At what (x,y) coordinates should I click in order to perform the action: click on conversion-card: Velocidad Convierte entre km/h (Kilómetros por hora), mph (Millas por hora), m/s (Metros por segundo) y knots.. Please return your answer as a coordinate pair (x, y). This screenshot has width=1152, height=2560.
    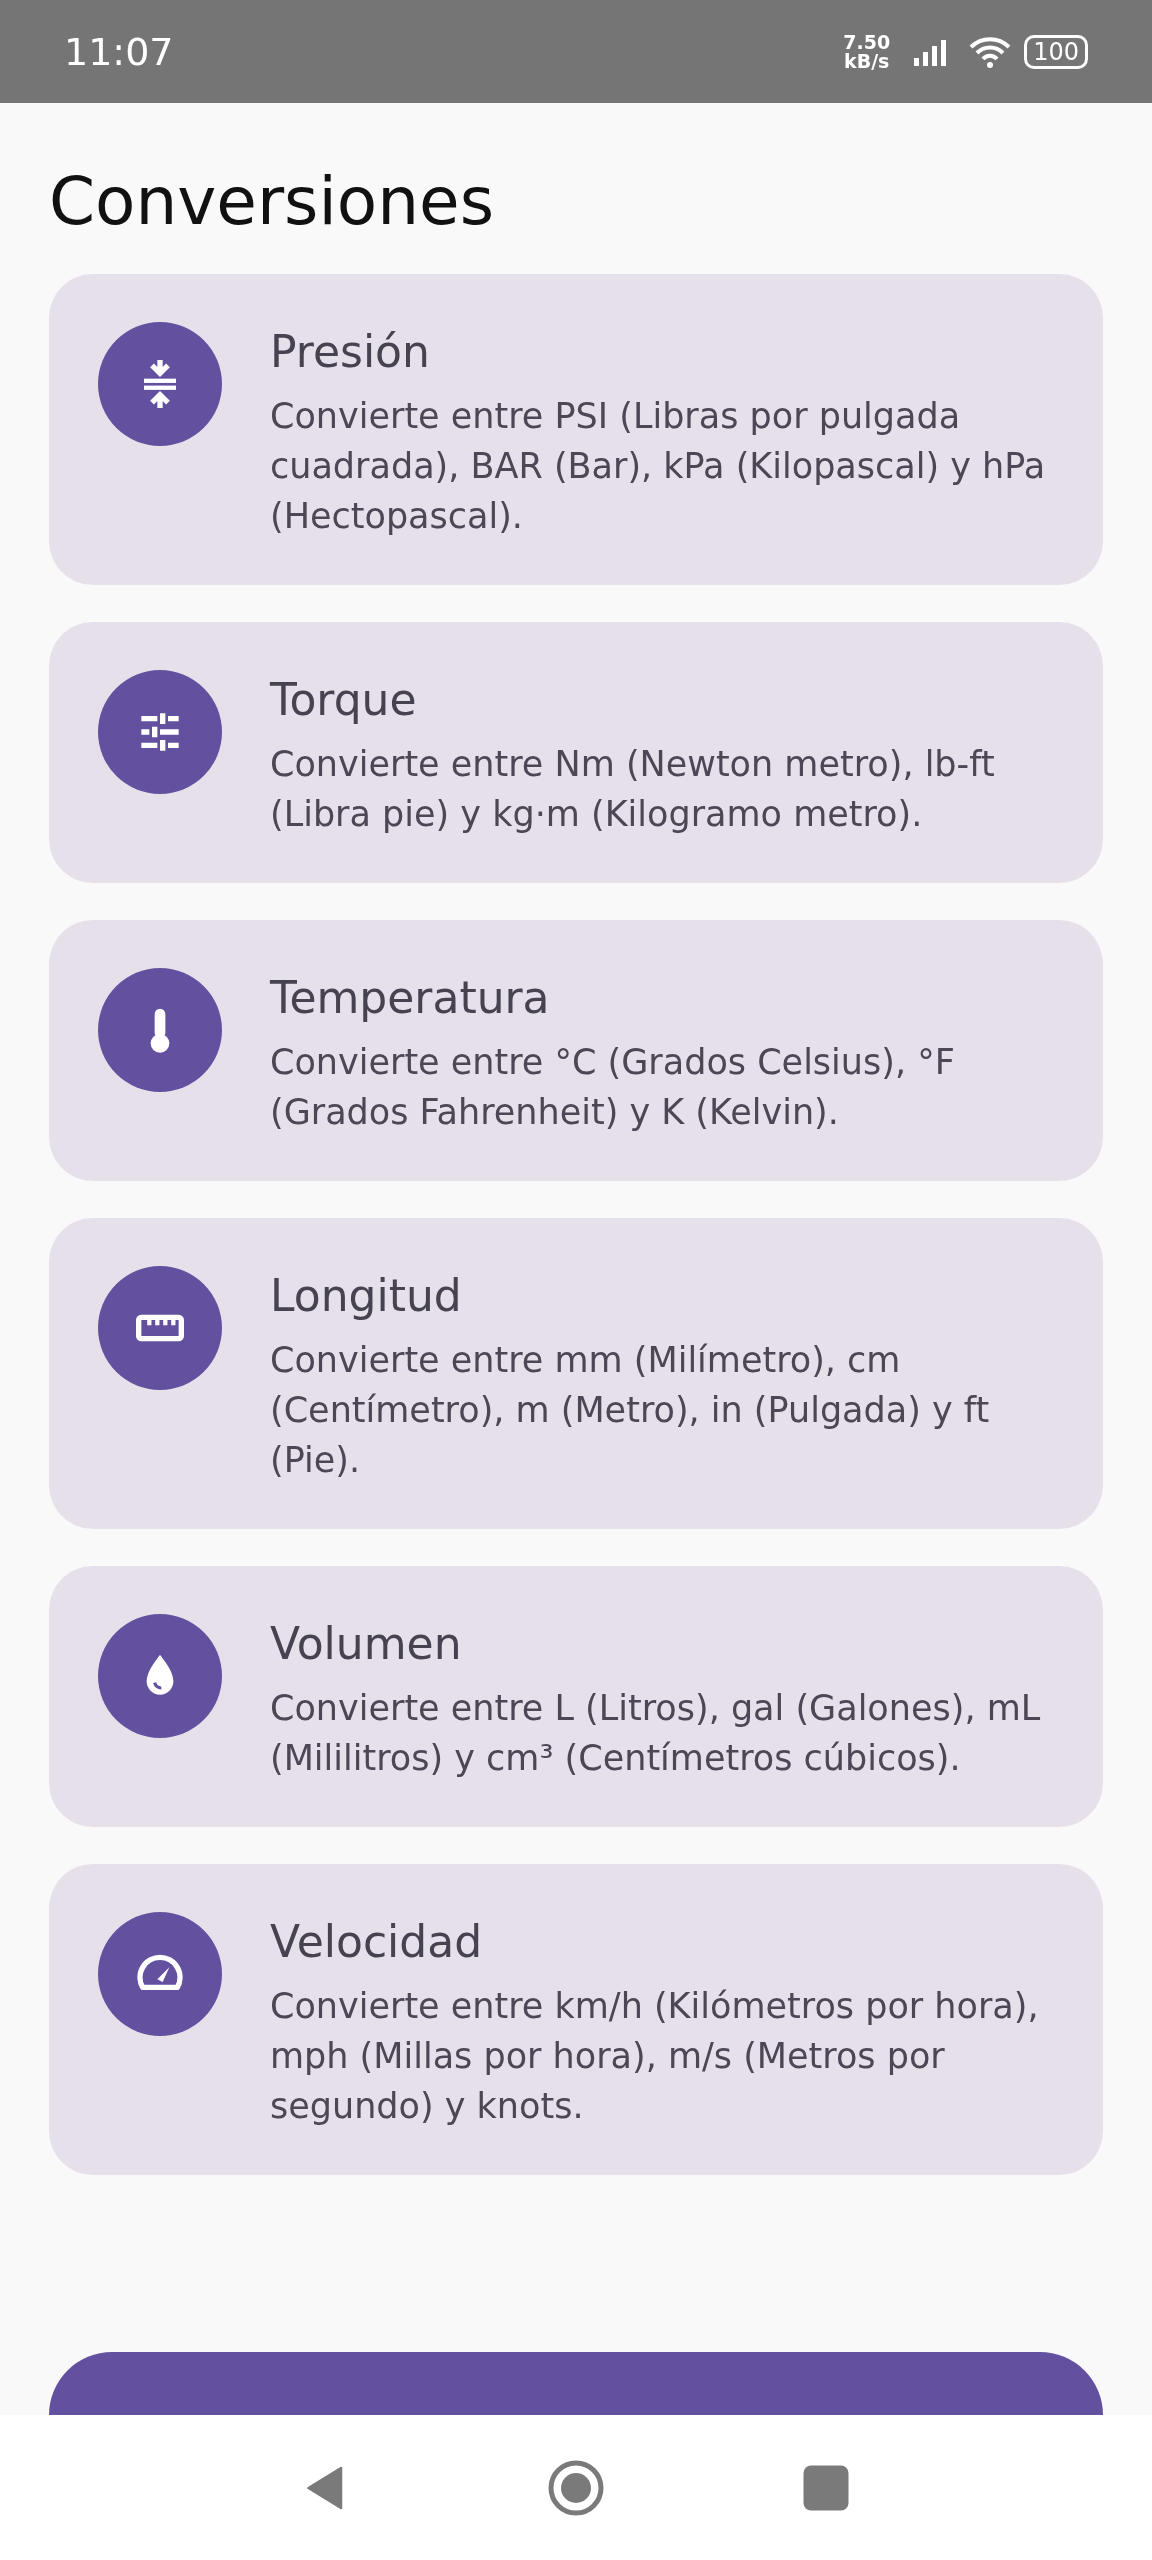
    Looking at the image, I should click on (576, 2019).